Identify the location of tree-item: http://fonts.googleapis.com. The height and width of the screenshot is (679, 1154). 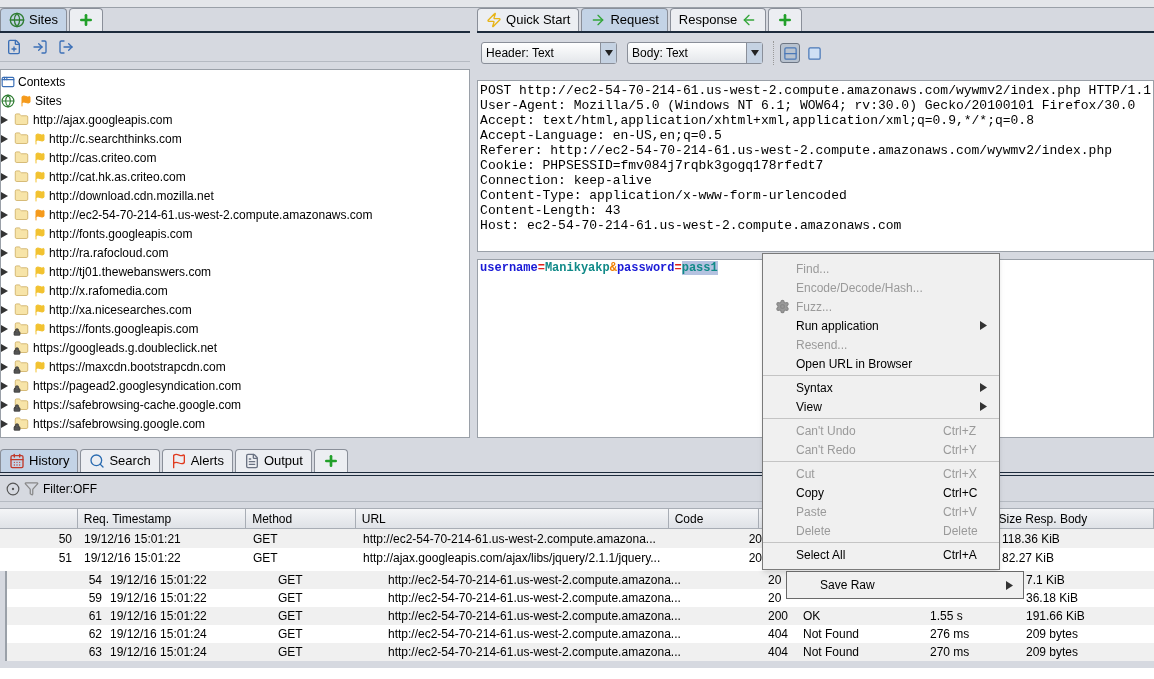
(121, 233).